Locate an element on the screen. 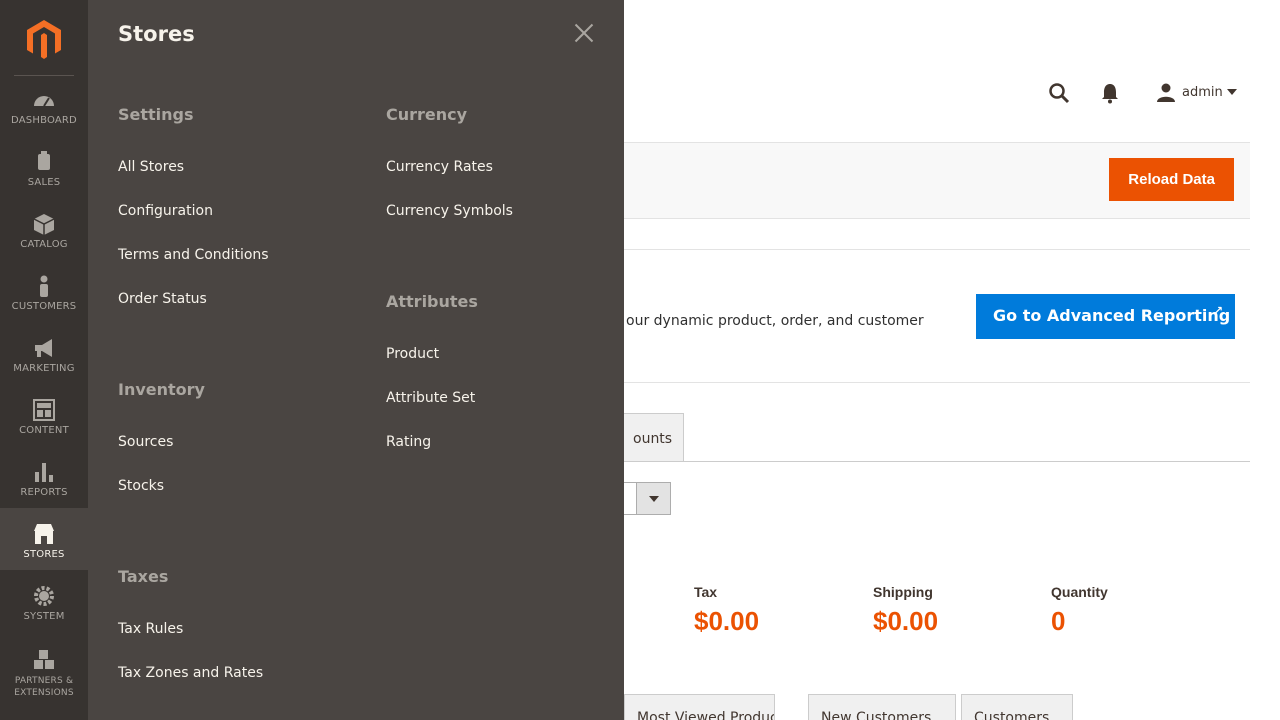  nav-item-label: Content is located at coordinates (44, 430).